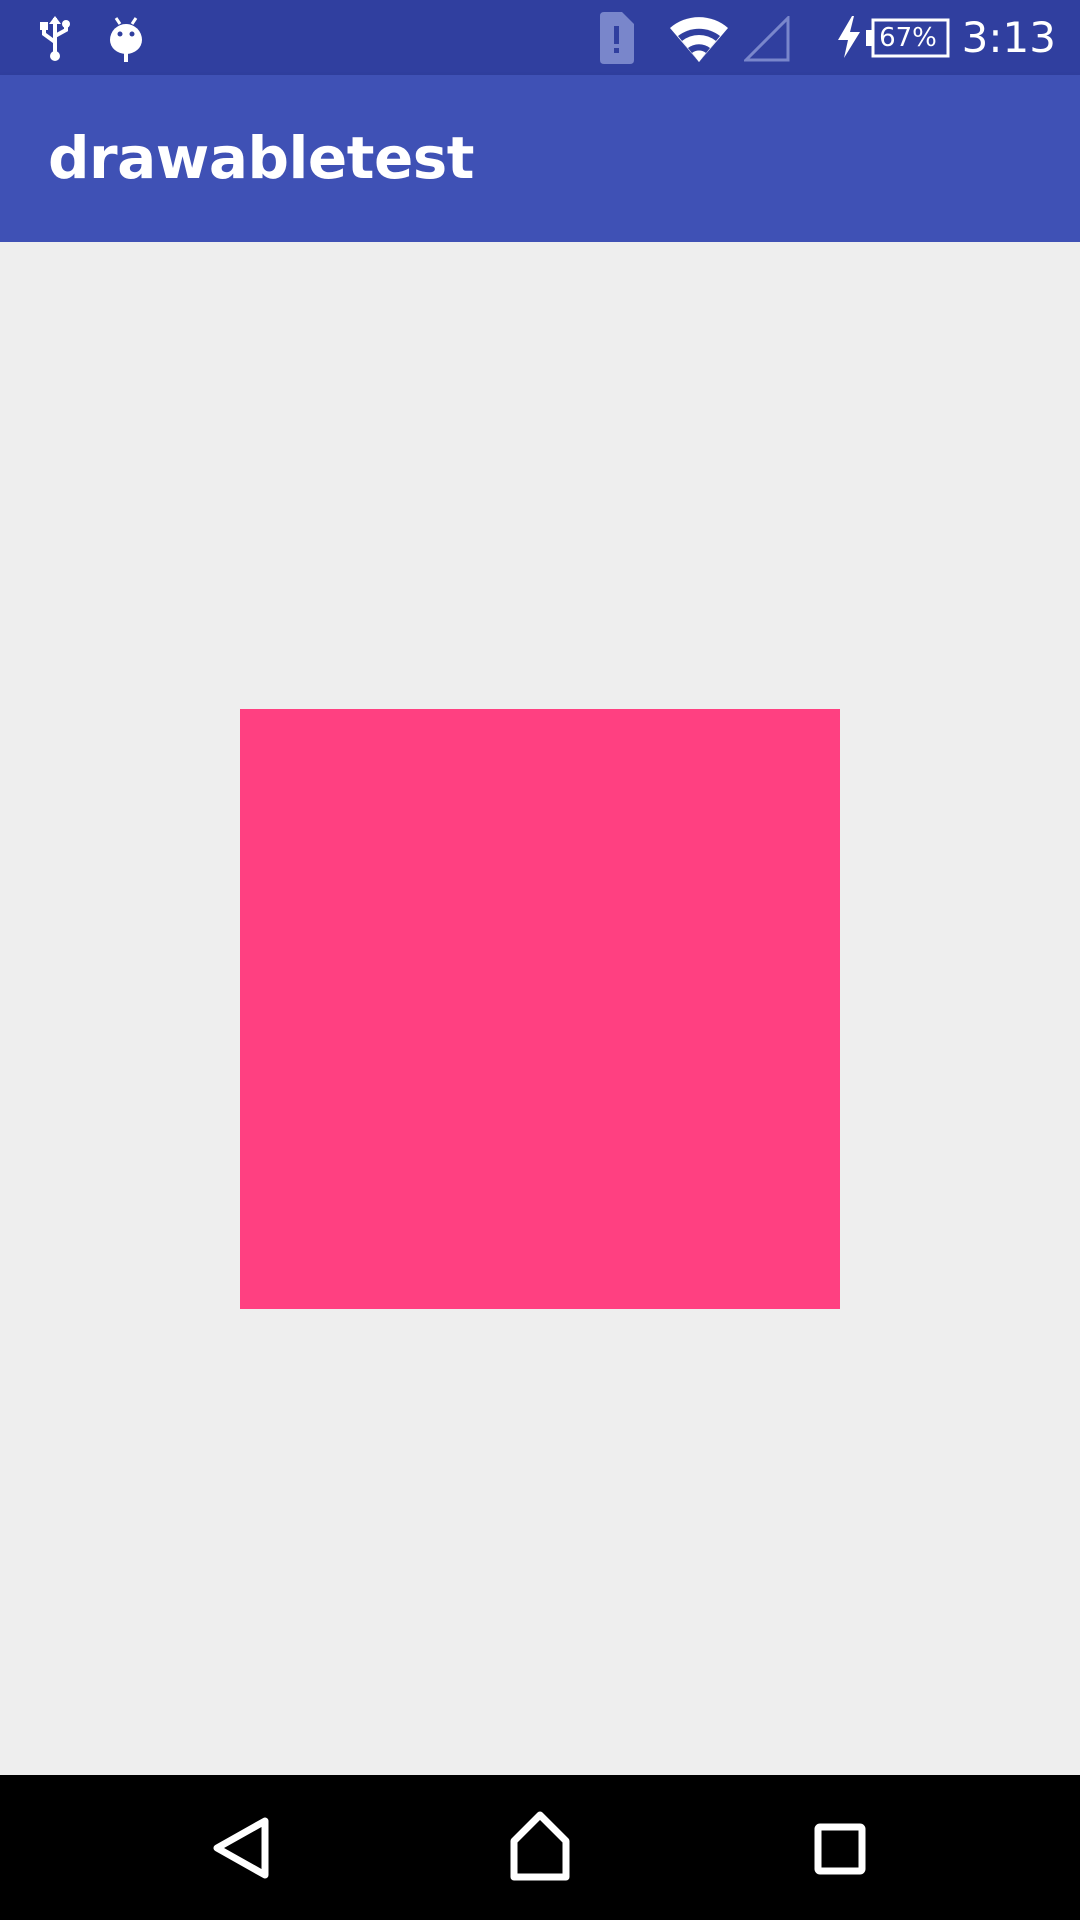  What do you see at coordinates (241, 1847) in the screenshot?
I see `back-icon` at bounding box center [241, 1847].